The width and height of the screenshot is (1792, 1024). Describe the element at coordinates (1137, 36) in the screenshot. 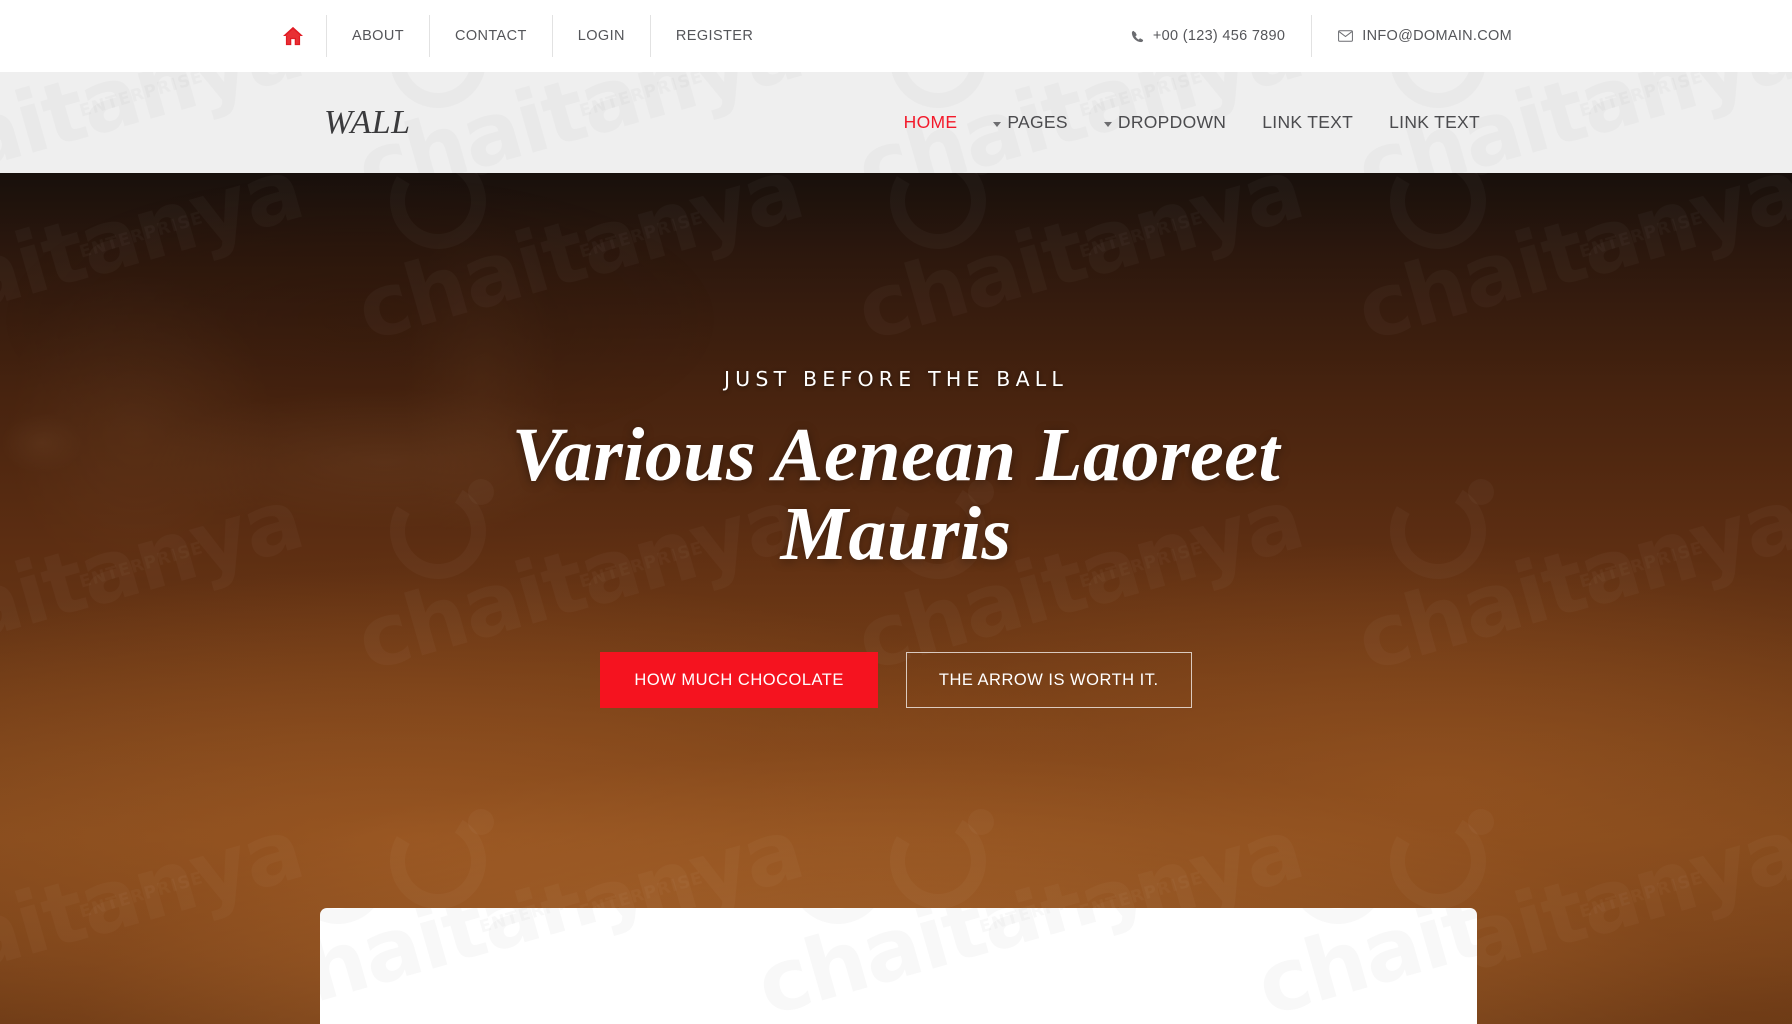

I see `phone-icon` at that location.